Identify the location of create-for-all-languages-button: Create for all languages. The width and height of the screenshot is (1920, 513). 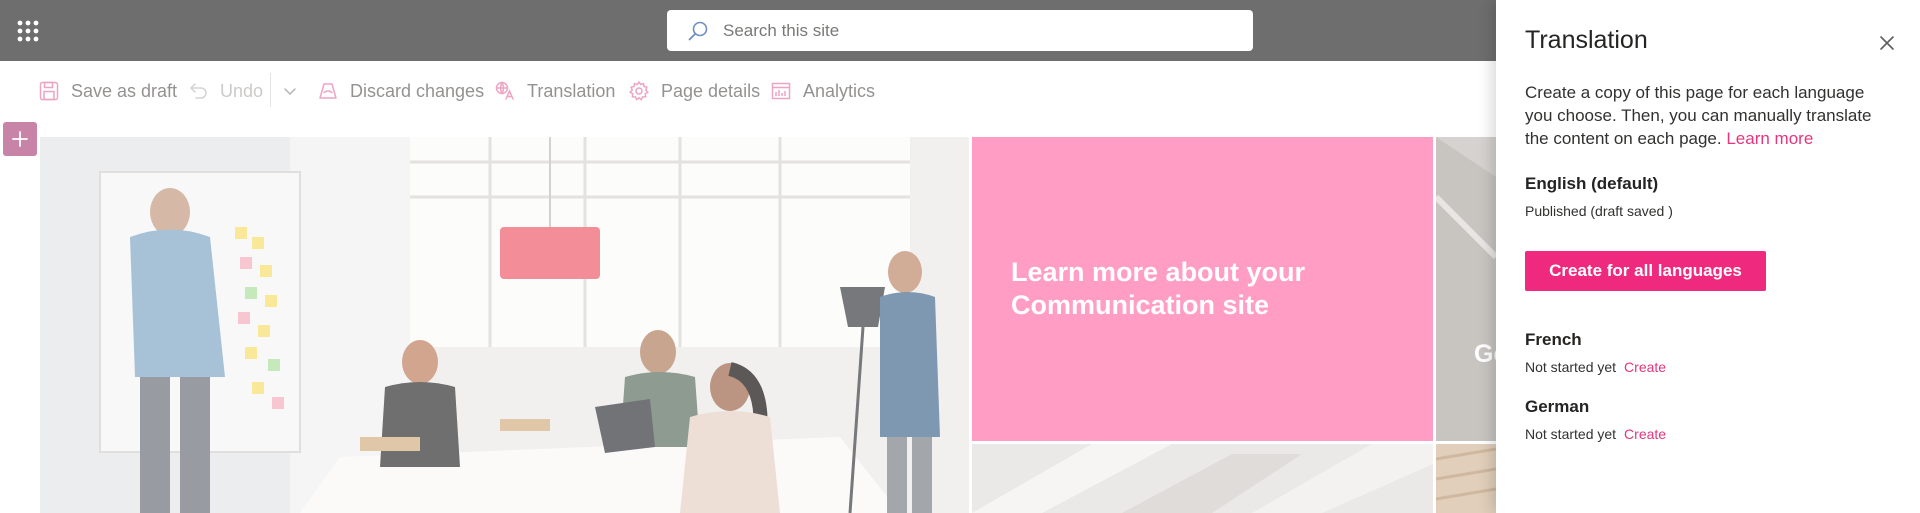
(1645, 271).